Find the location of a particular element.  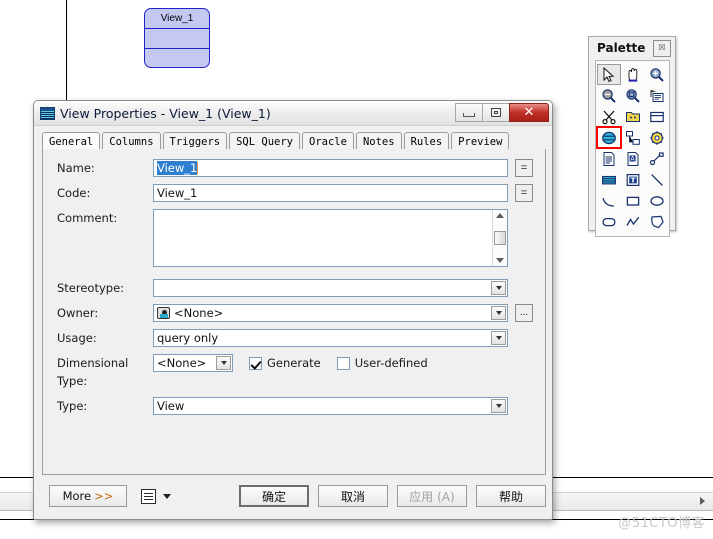

palette-titlebar: Palette ☒ is located at coordinates (632, 48).